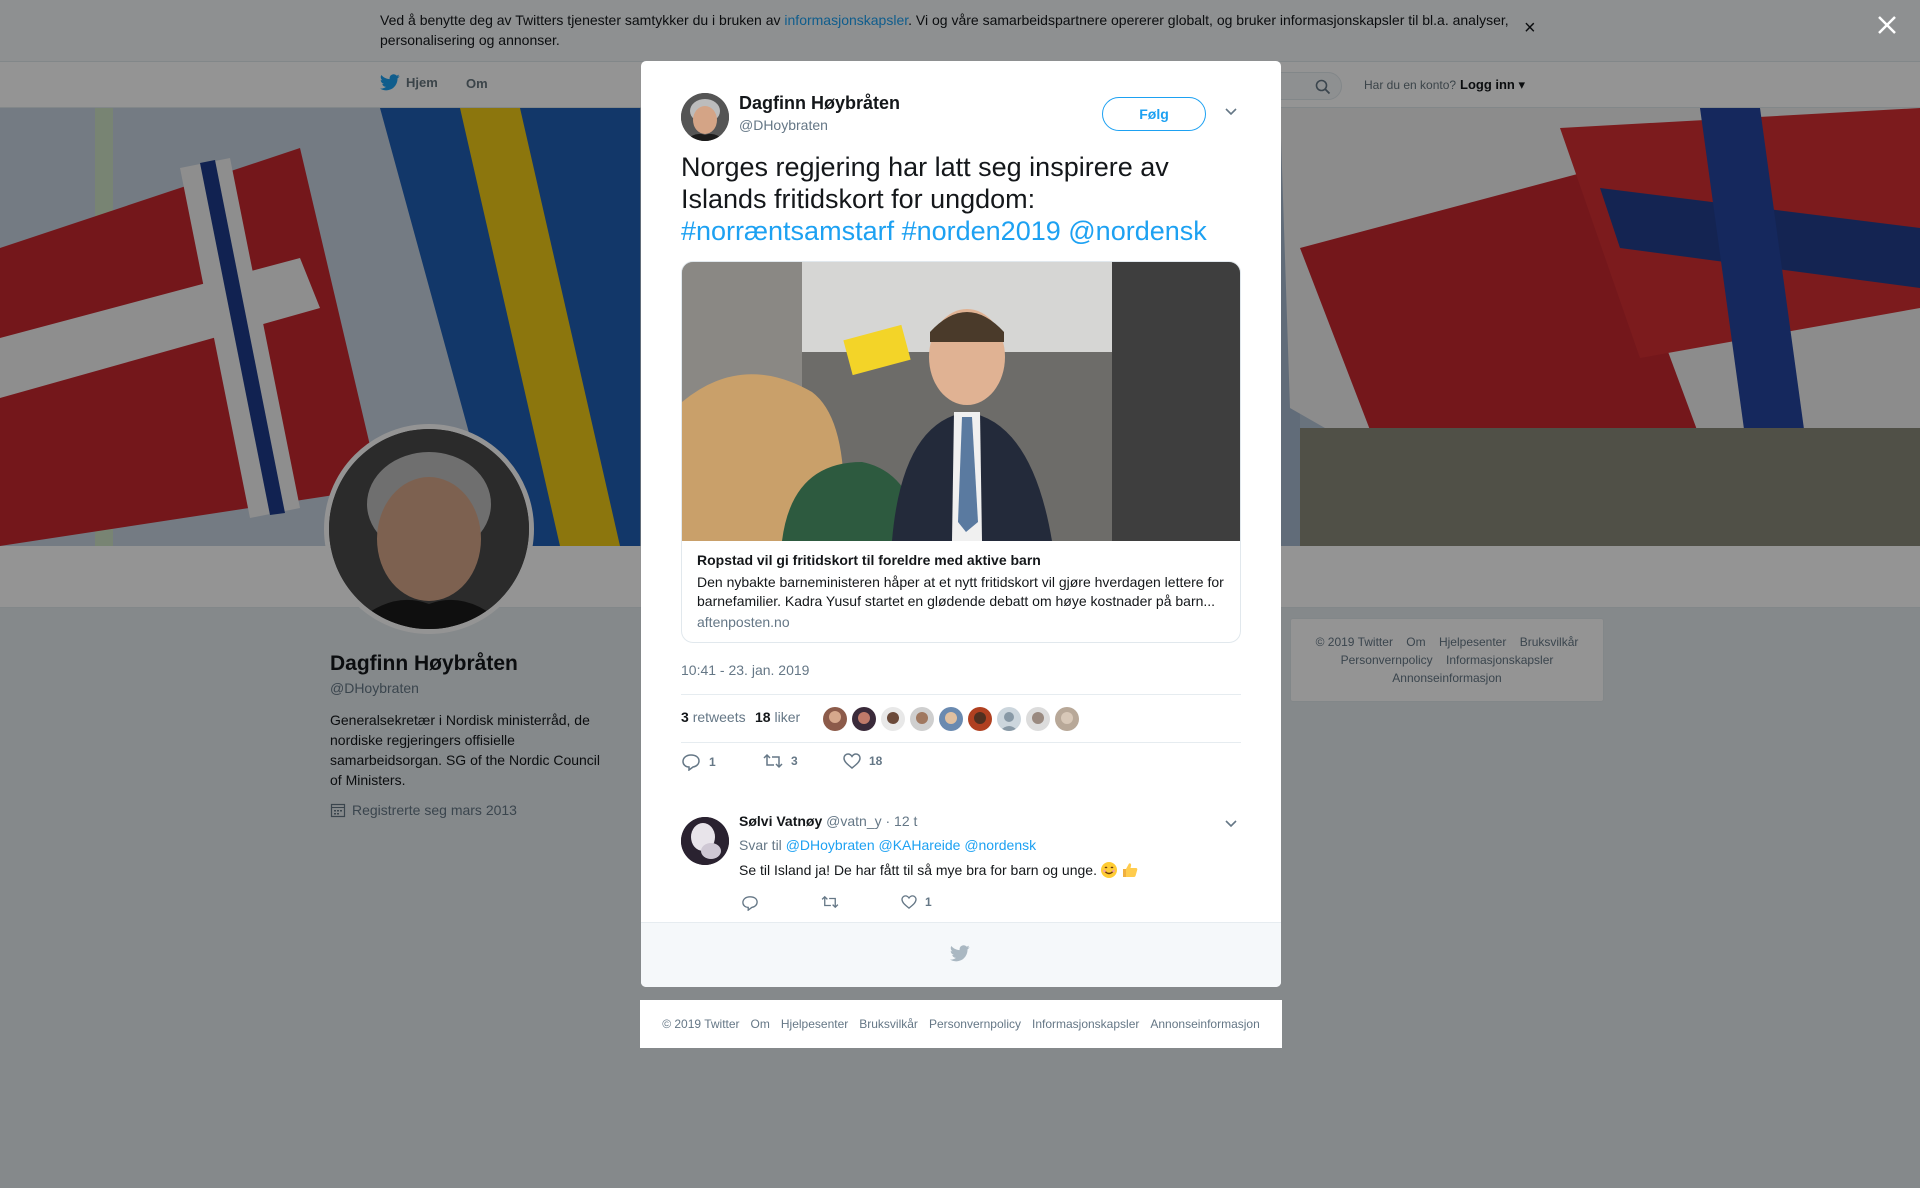  I want to click on tweet-author-avatar, so click(705, 117).